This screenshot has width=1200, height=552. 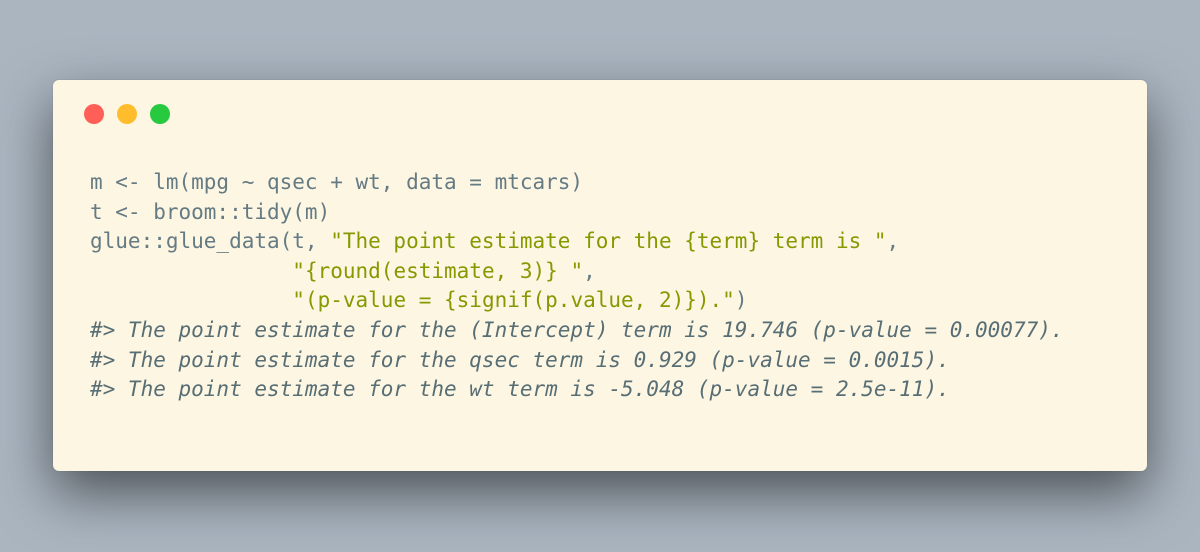 I want to click on window-controls, so click(x=127, y=114).